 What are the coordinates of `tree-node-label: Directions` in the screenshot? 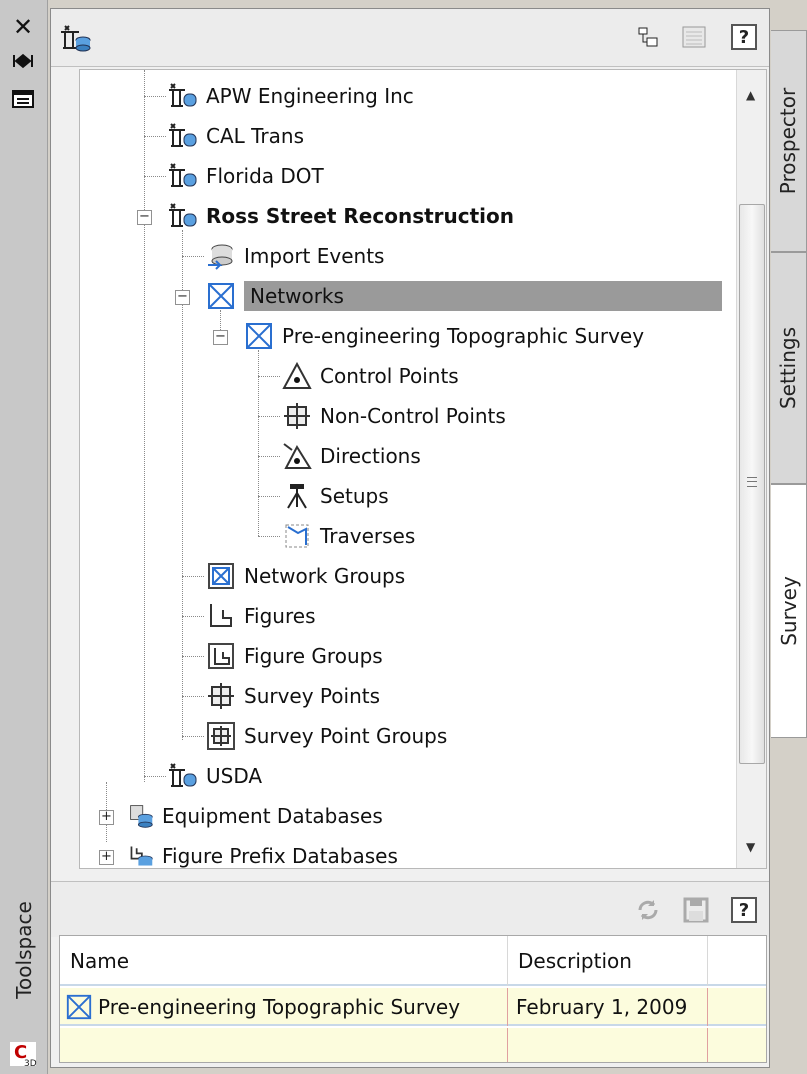 It's located at (370, 456).